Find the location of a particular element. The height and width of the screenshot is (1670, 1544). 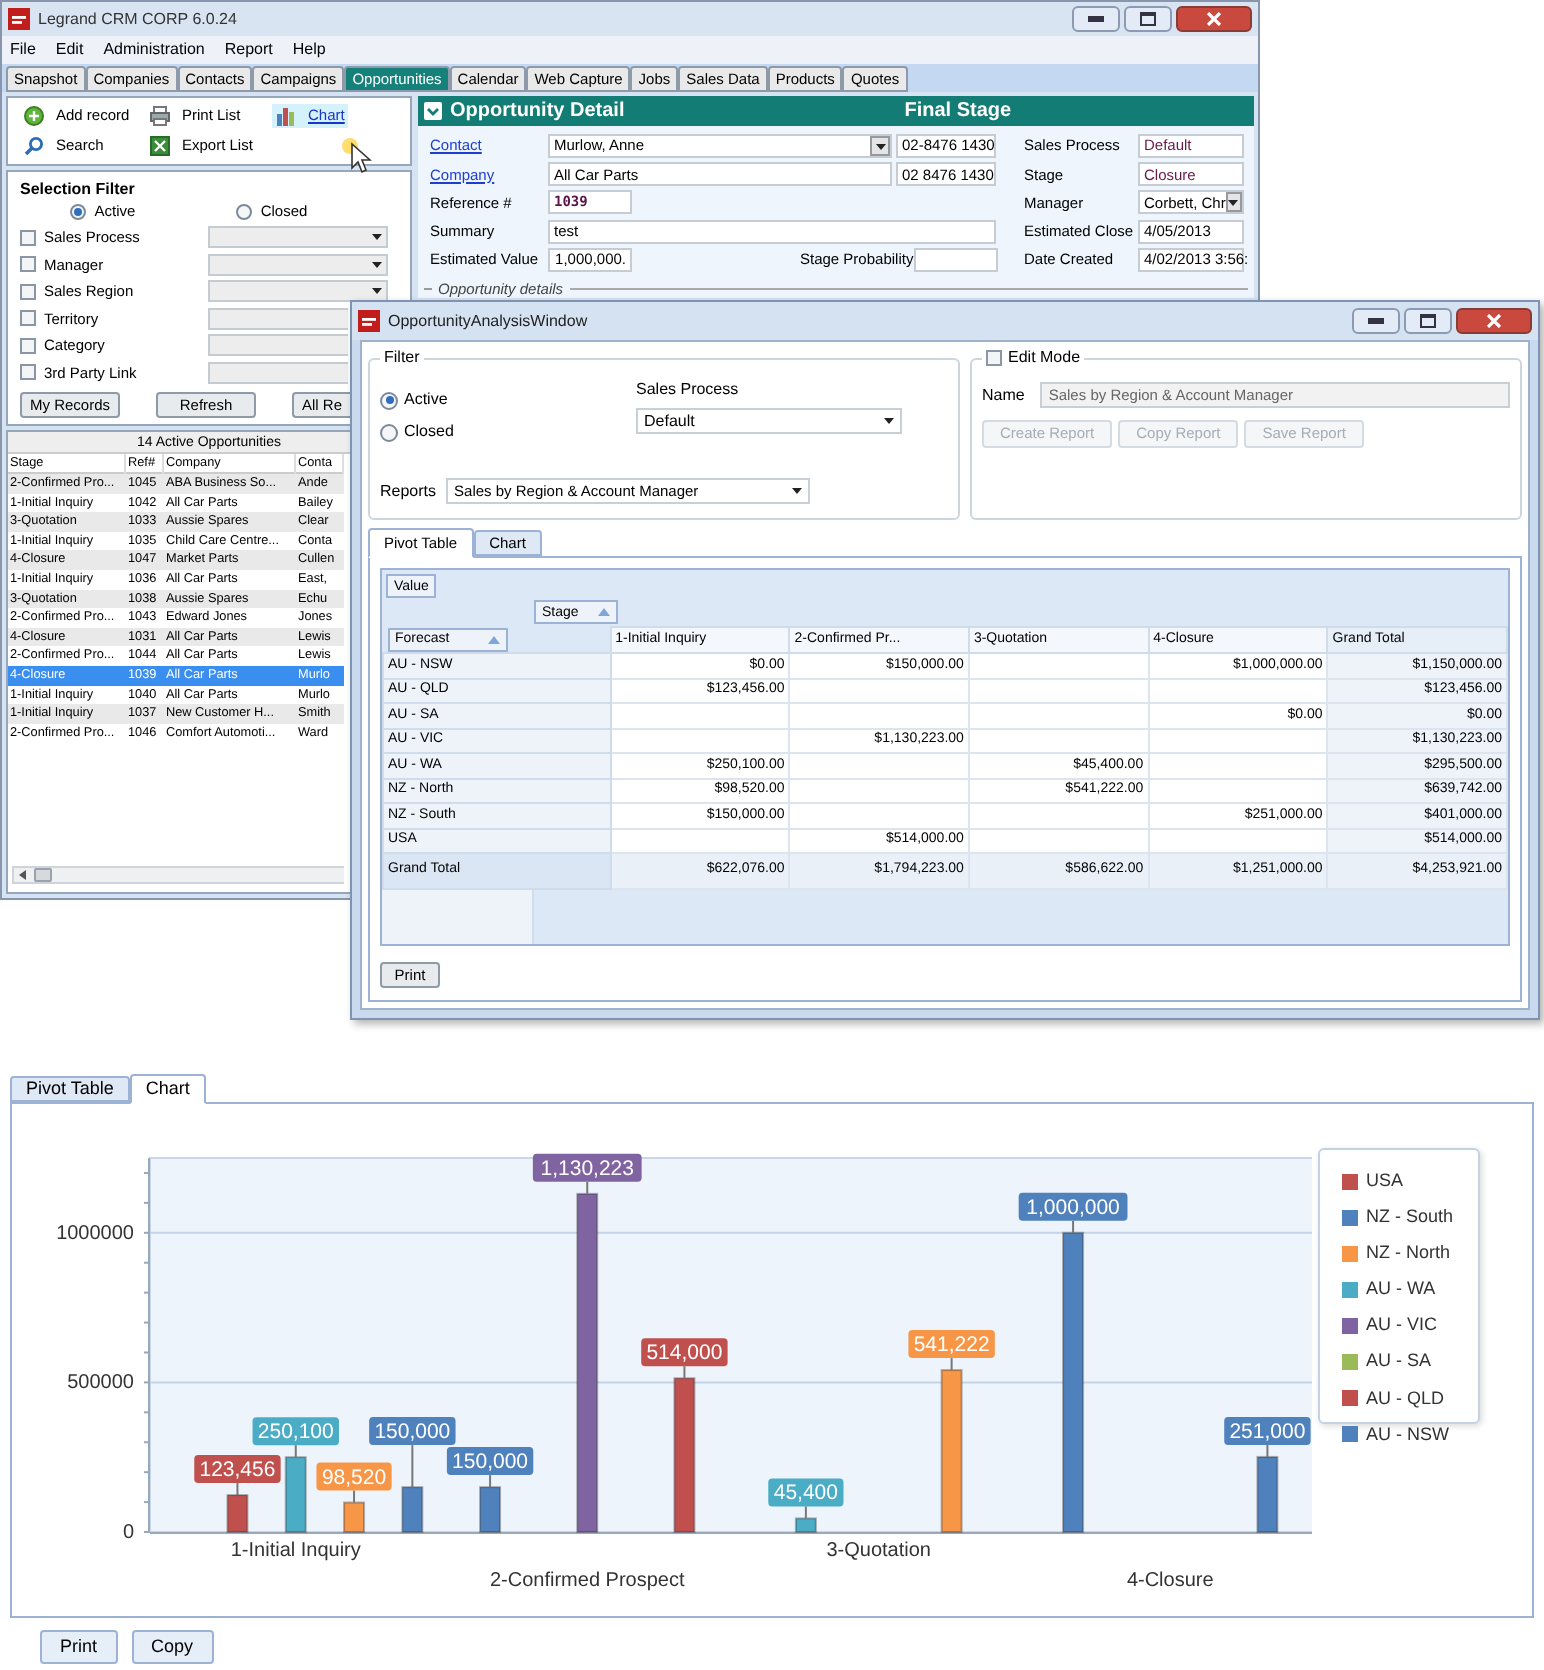

menu-item: Administration is located at coordinates (154, 50).